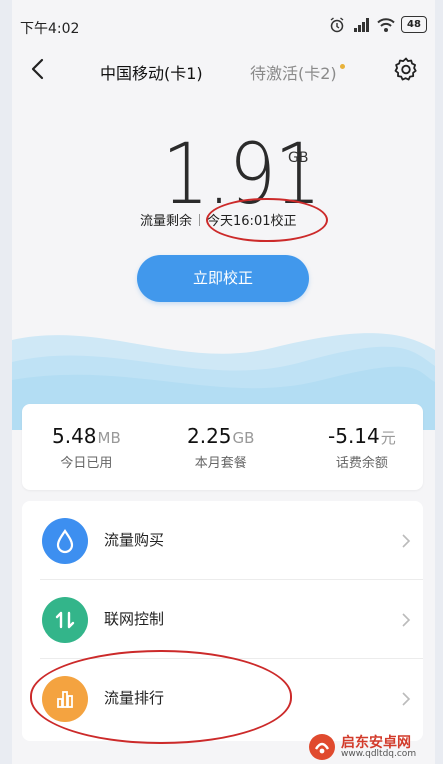 The height and width of the screenshot is (764, 443). I want to click on updown-arrows-icon, so click(65, 620).